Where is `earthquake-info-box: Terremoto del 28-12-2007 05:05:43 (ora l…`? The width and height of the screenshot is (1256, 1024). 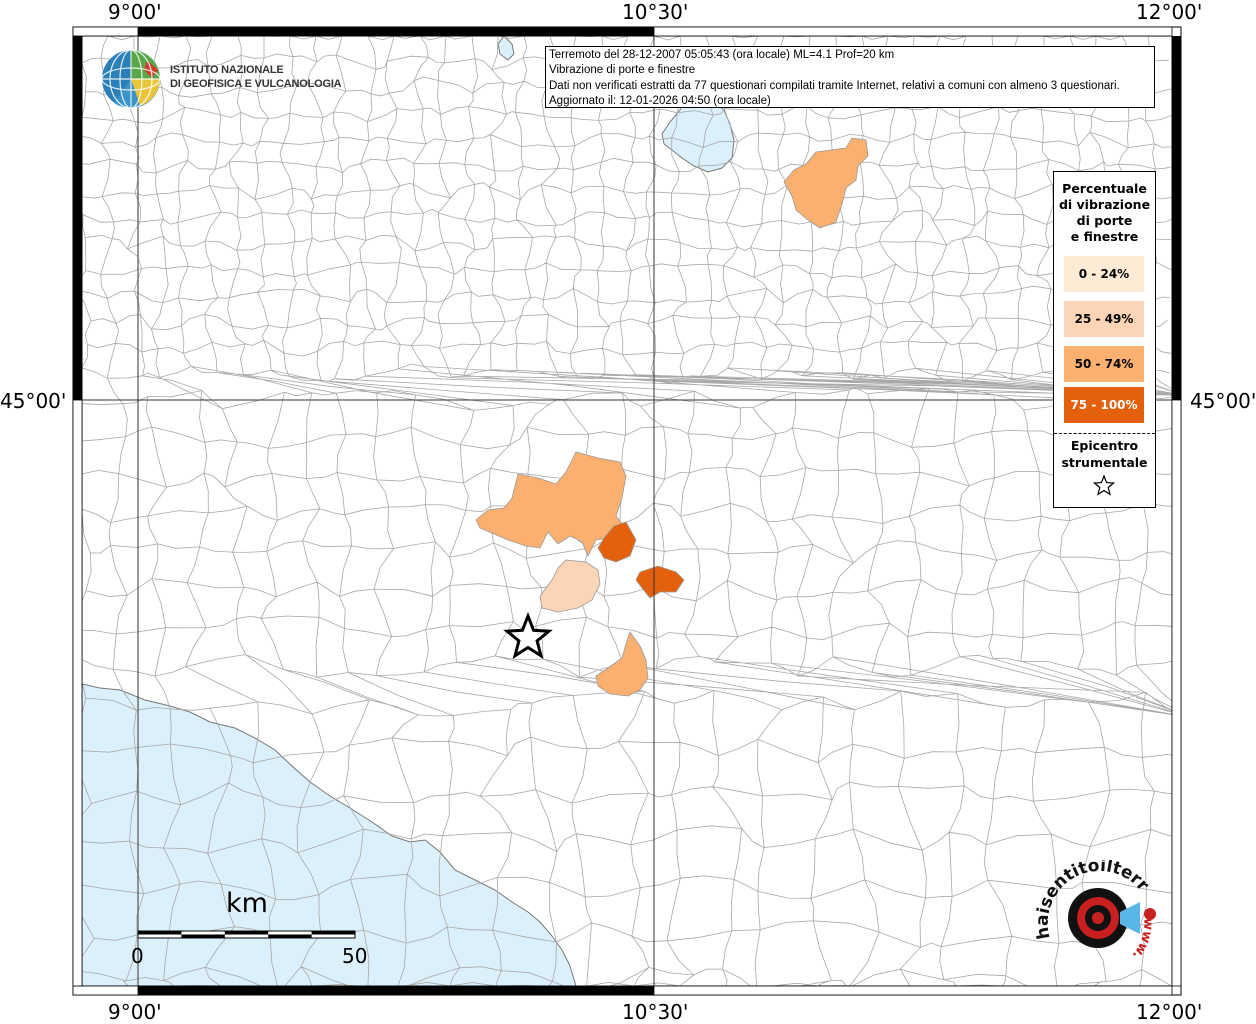 earthquake-info-box: Terremoto del 28-12-2007 05:05:43 (ora l… is located at coordinates (850, 77).